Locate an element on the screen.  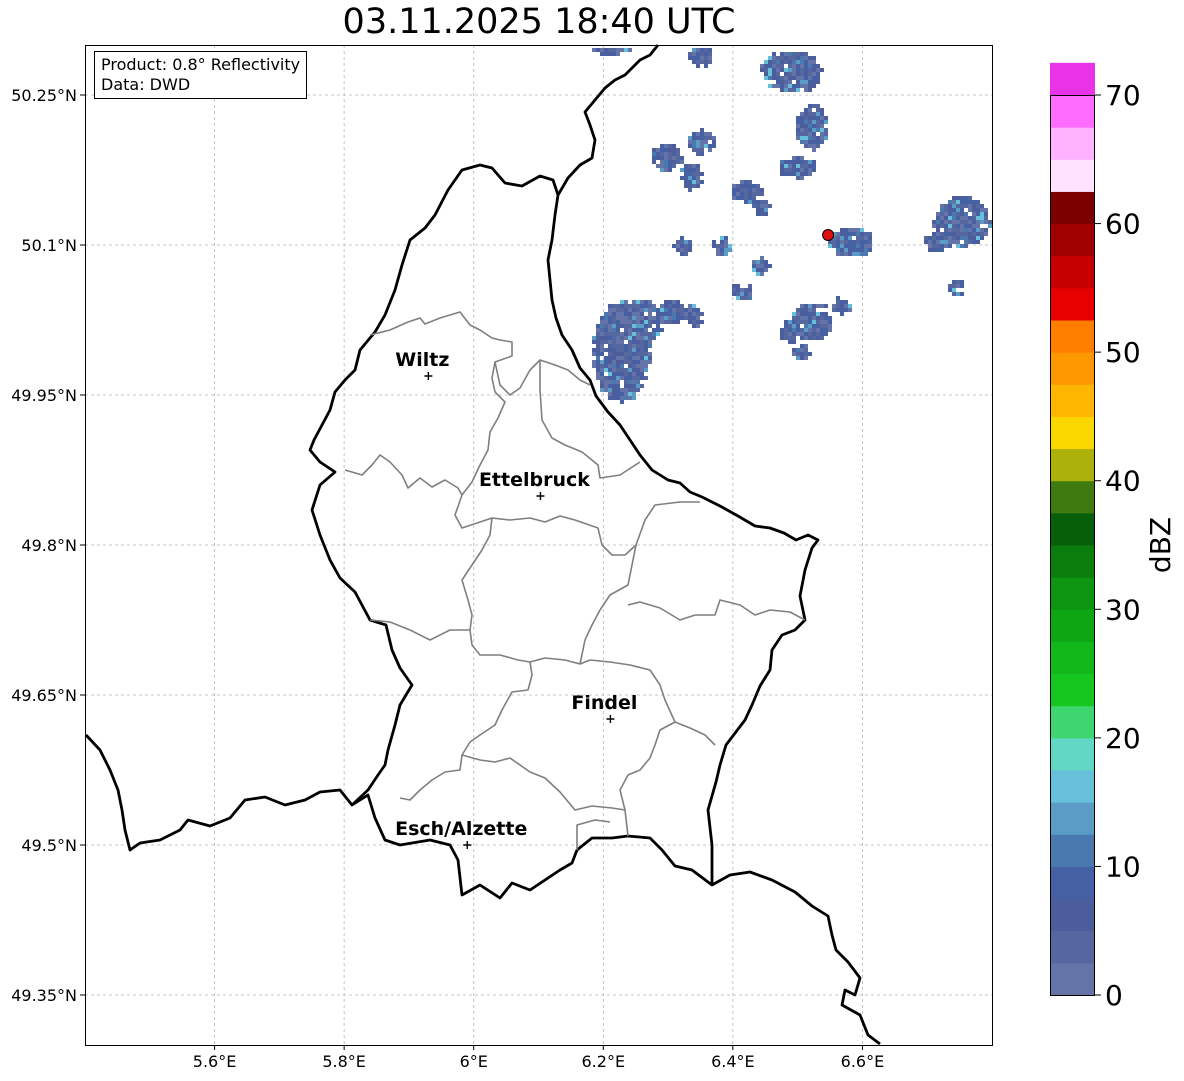
city-marker is located at coordinates (540, 496).